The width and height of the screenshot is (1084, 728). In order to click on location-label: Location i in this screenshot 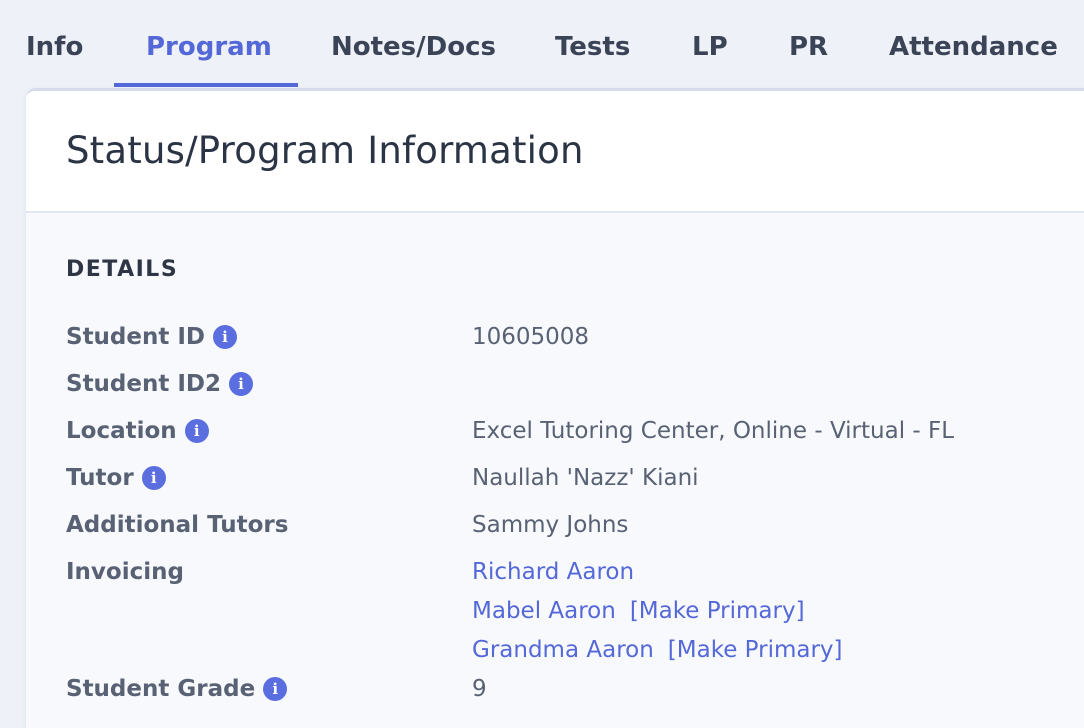, I will do `click(137, 431)`.